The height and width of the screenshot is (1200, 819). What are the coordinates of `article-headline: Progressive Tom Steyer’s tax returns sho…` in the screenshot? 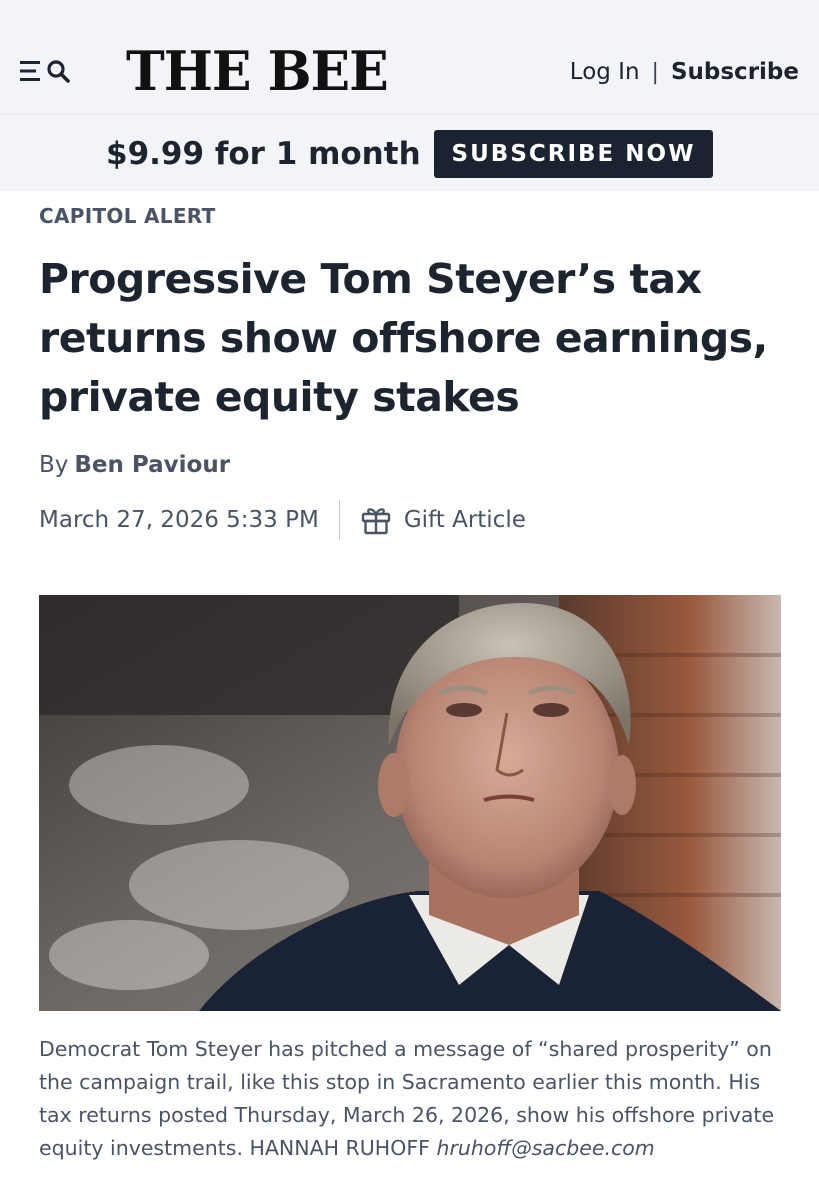 It's located at (403, 338).